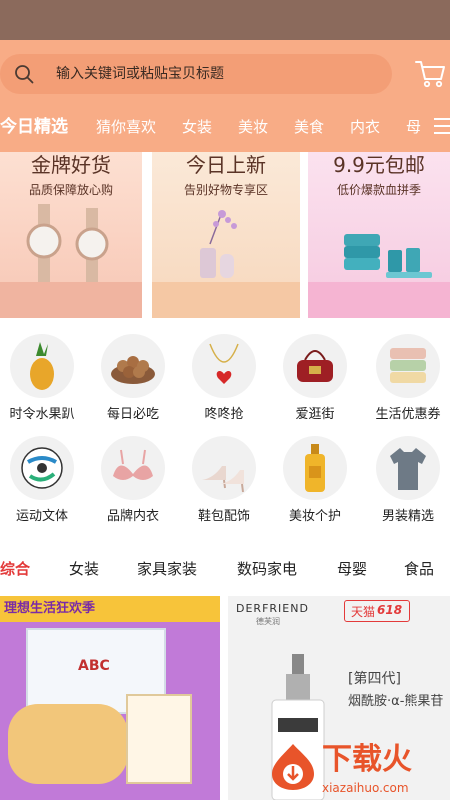  I want to click on promo-title: 今日上新, so click(226, 165).